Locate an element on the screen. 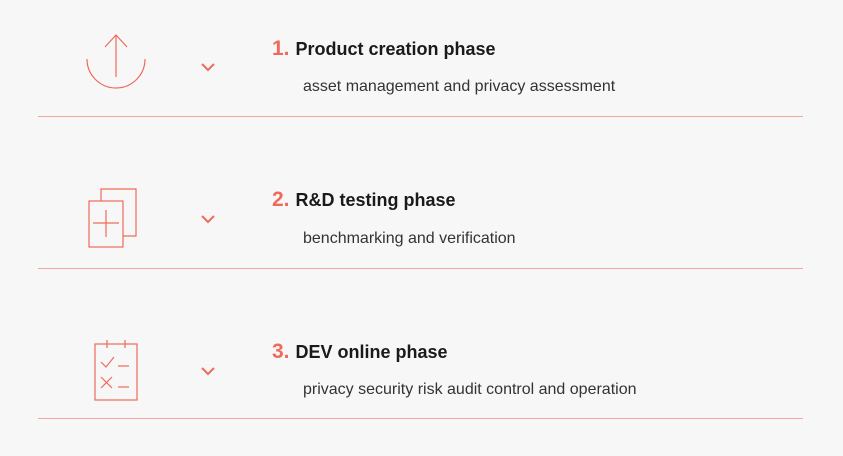  phase-number: 3. is located at coordinates (281, 351).